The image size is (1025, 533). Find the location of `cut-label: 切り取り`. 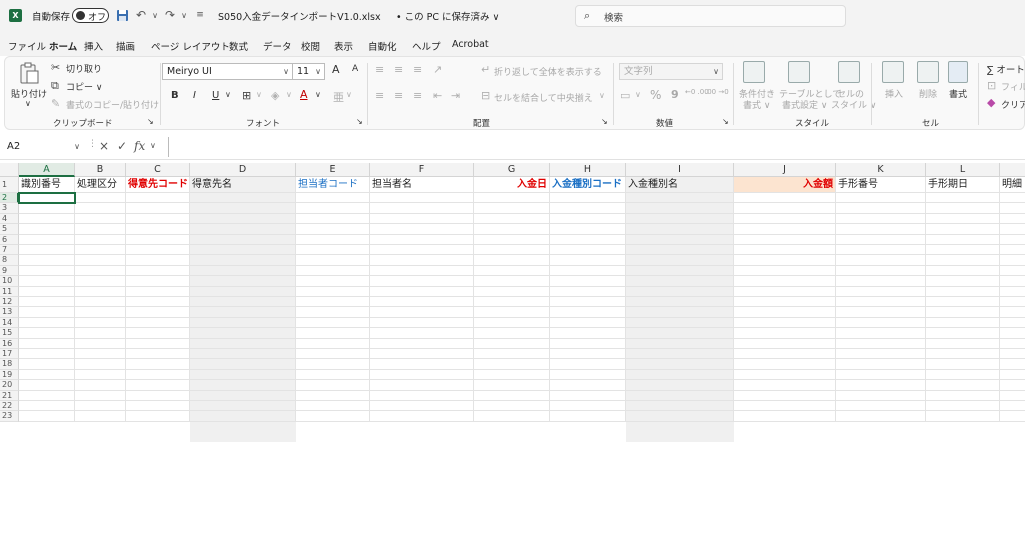

cut-label: 切り取り is located at coordinates (84, 68).